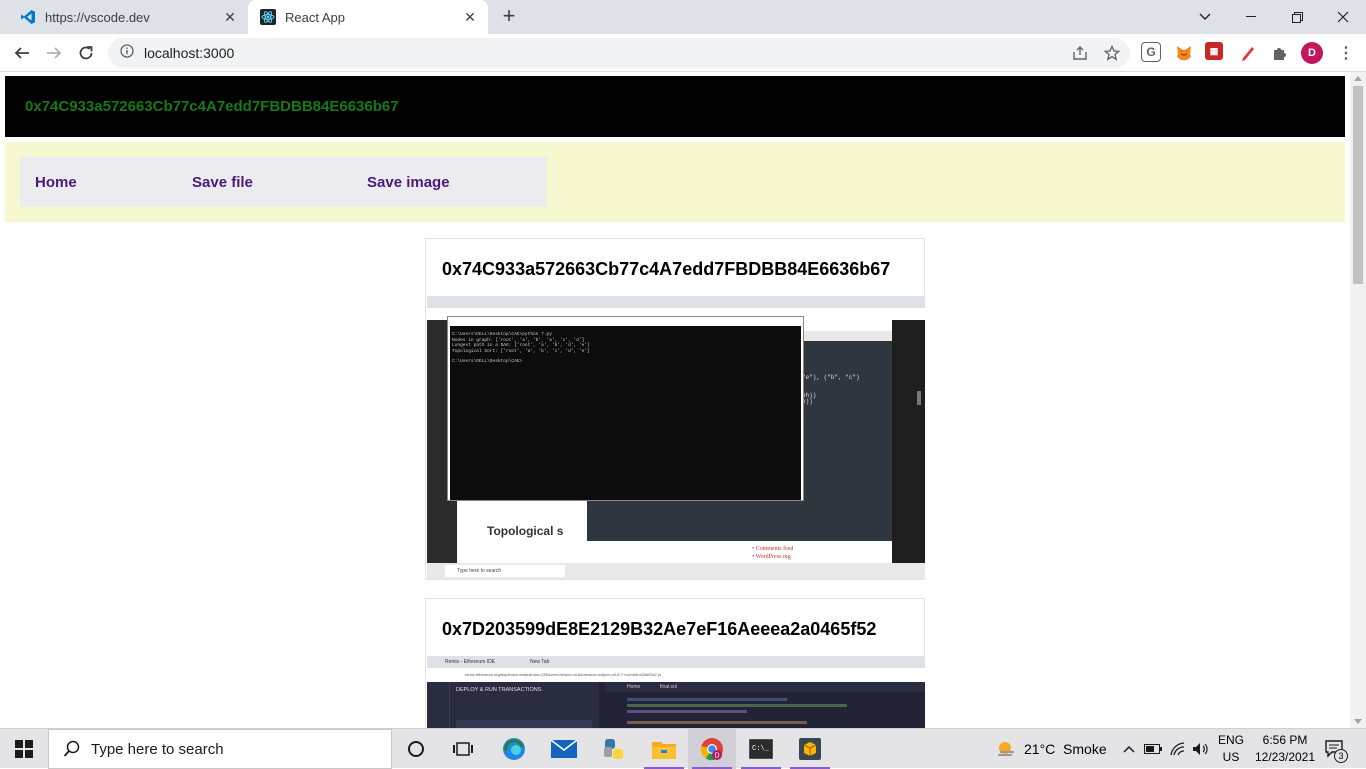 The height and width of the screenshot is (769, 1366). I want to click on svg-text: C:\_, so click(761, 749).